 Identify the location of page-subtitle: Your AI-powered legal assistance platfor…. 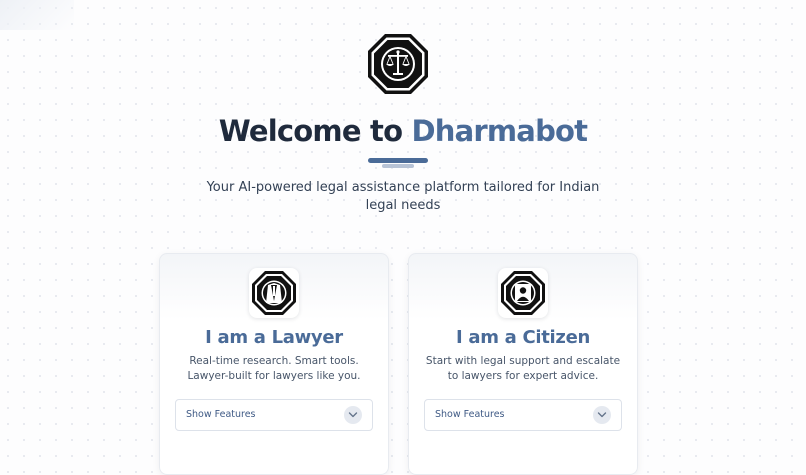
(403, 196).